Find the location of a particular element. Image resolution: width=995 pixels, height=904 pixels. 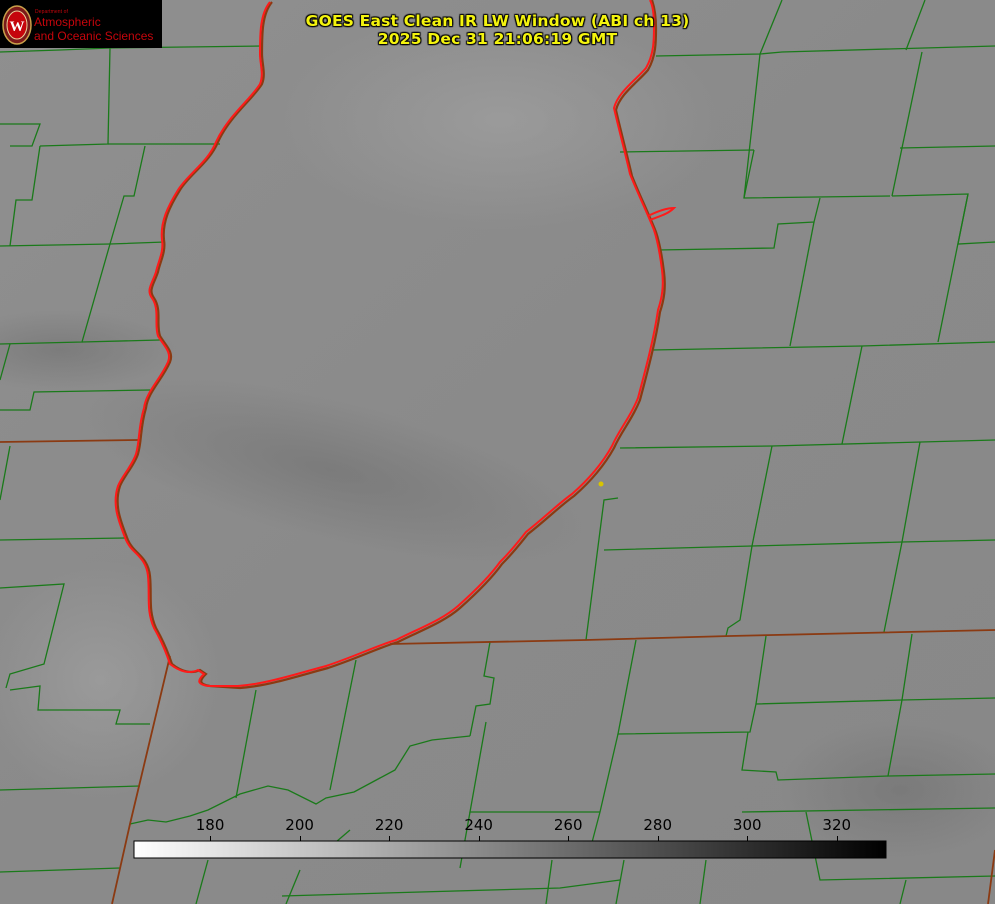

colorbar-tick-label: 200 is located at coordinates (299, 825).